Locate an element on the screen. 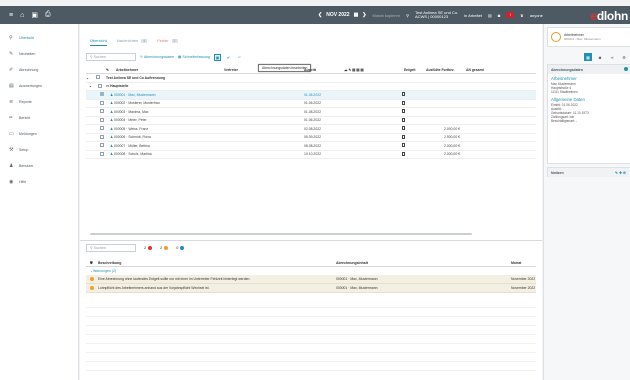 The image size is (630, 380). sidebar-item: ✏ Bericht is located at coordinates (39, 118).